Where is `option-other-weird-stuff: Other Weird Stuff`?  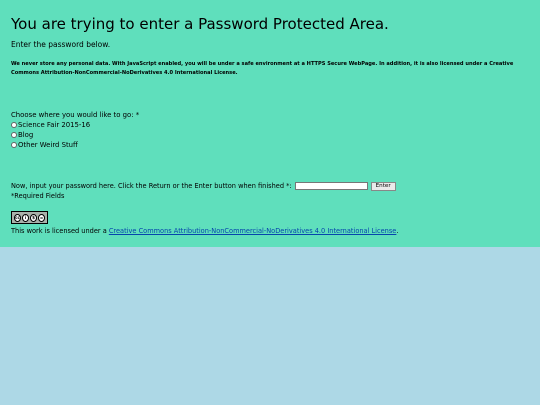
option-other-weird-stuff: Other Weird Stuff is located at coordinates (44, 144).